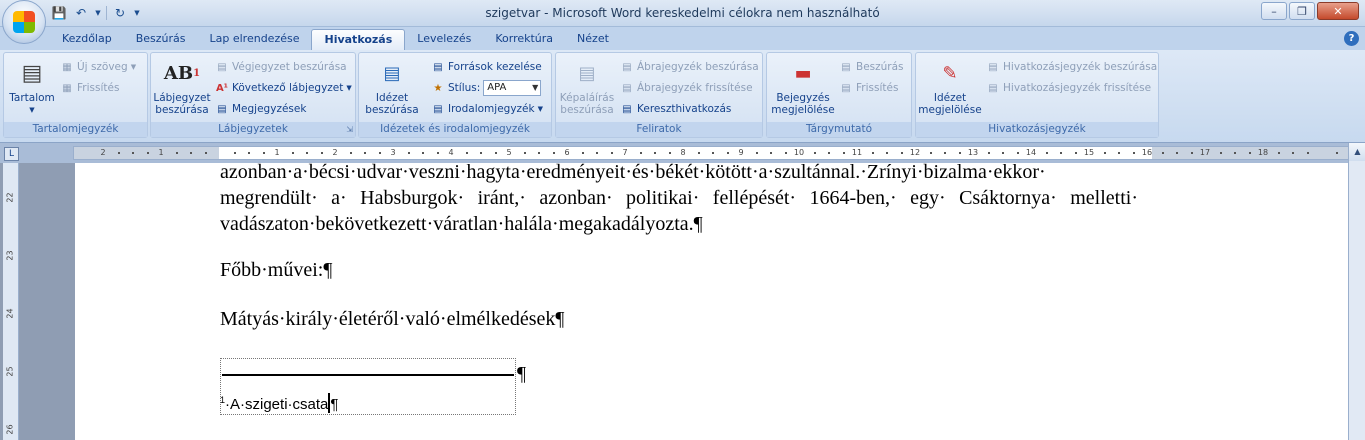  What do you see at coordinates (512, 88) in the screenshot?
I see `stilus-select: APA ▼` at bounding box center [512, 88].